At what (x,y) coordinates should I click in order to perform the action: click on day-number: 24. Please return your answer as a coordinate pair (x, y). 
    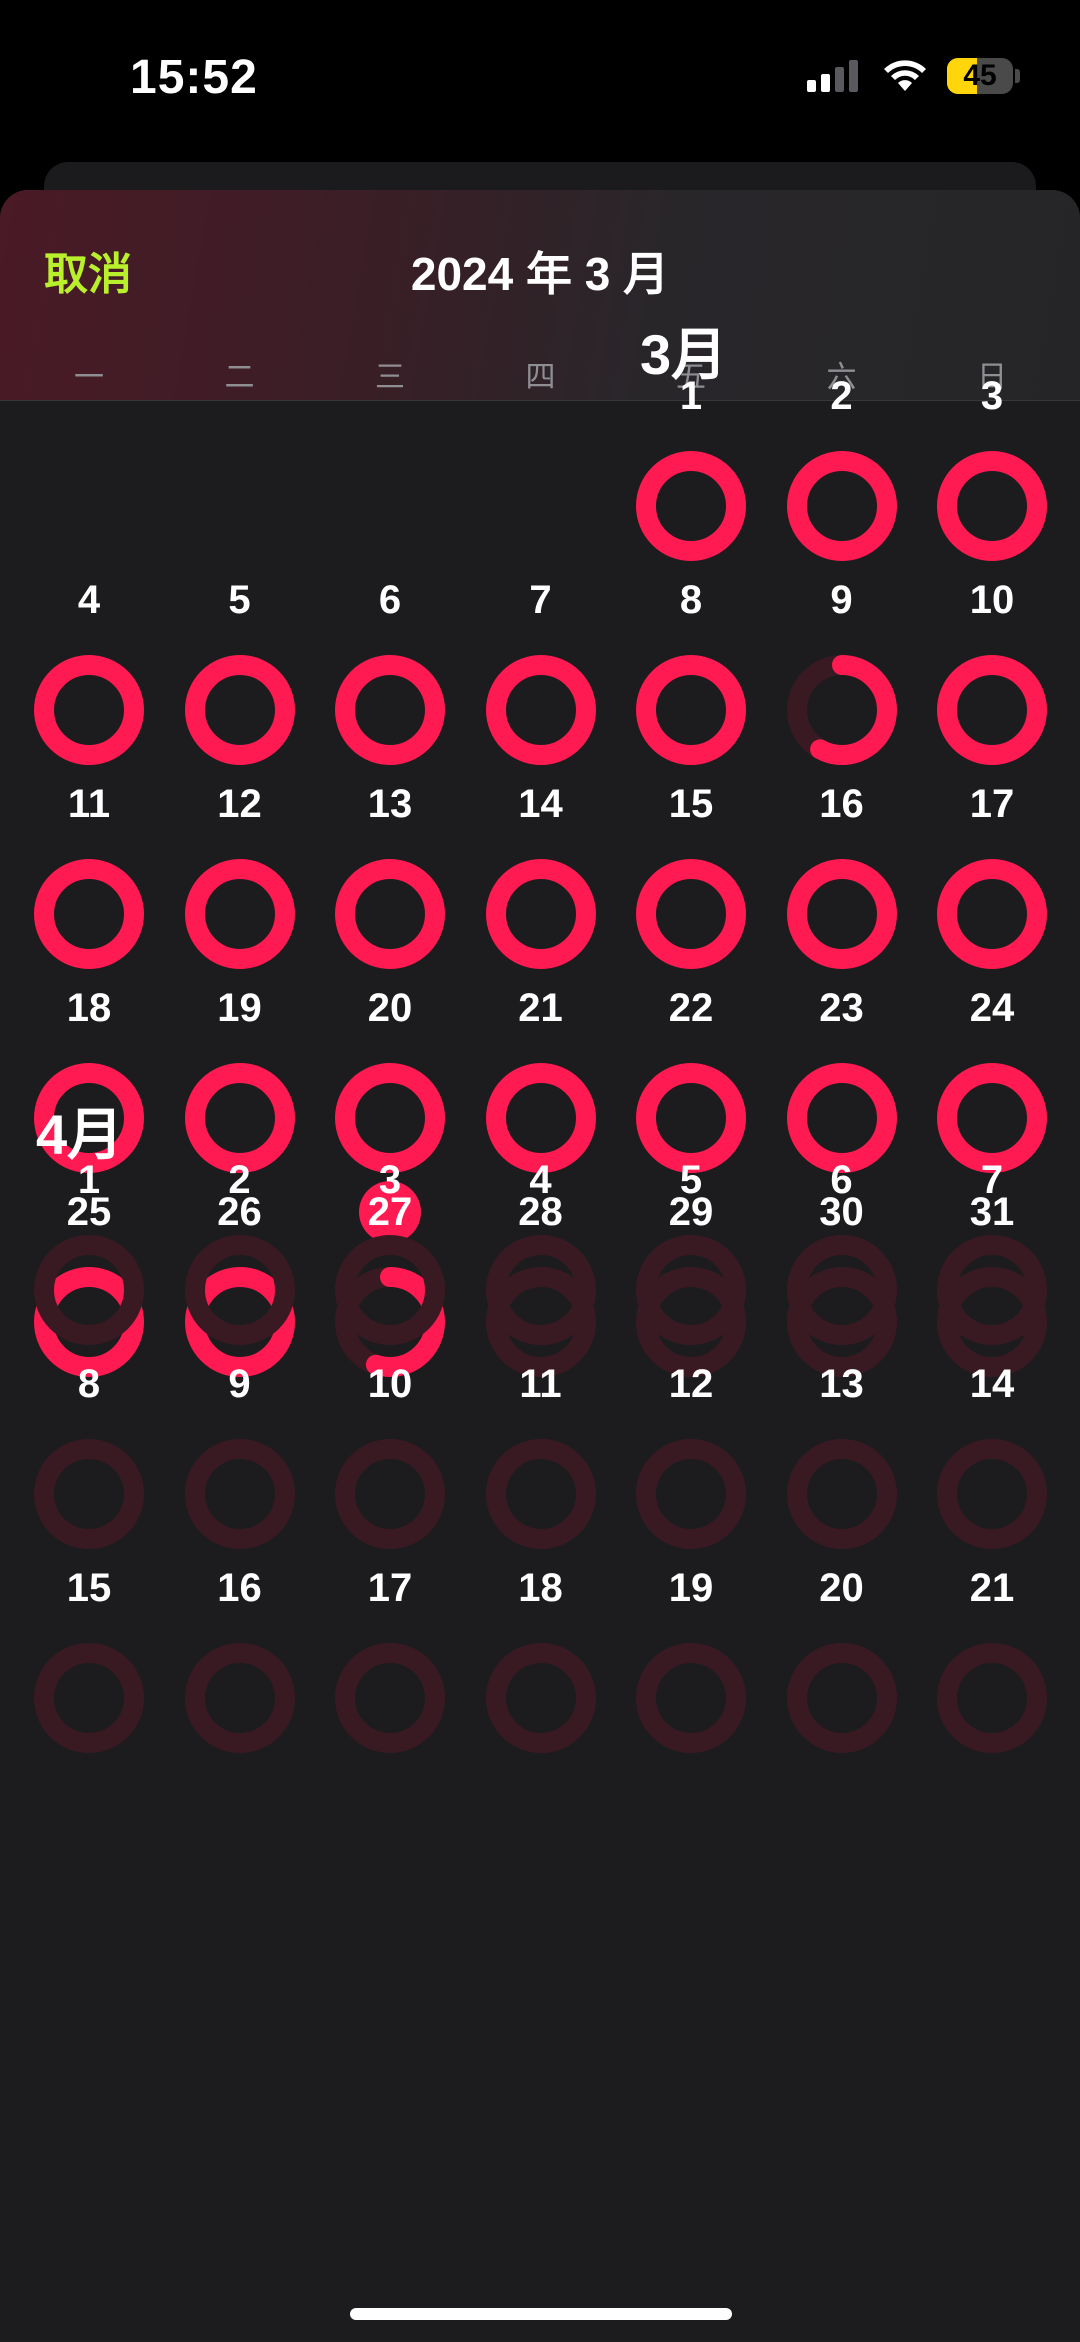
    Looking at the image, I should click on (992, 1008).